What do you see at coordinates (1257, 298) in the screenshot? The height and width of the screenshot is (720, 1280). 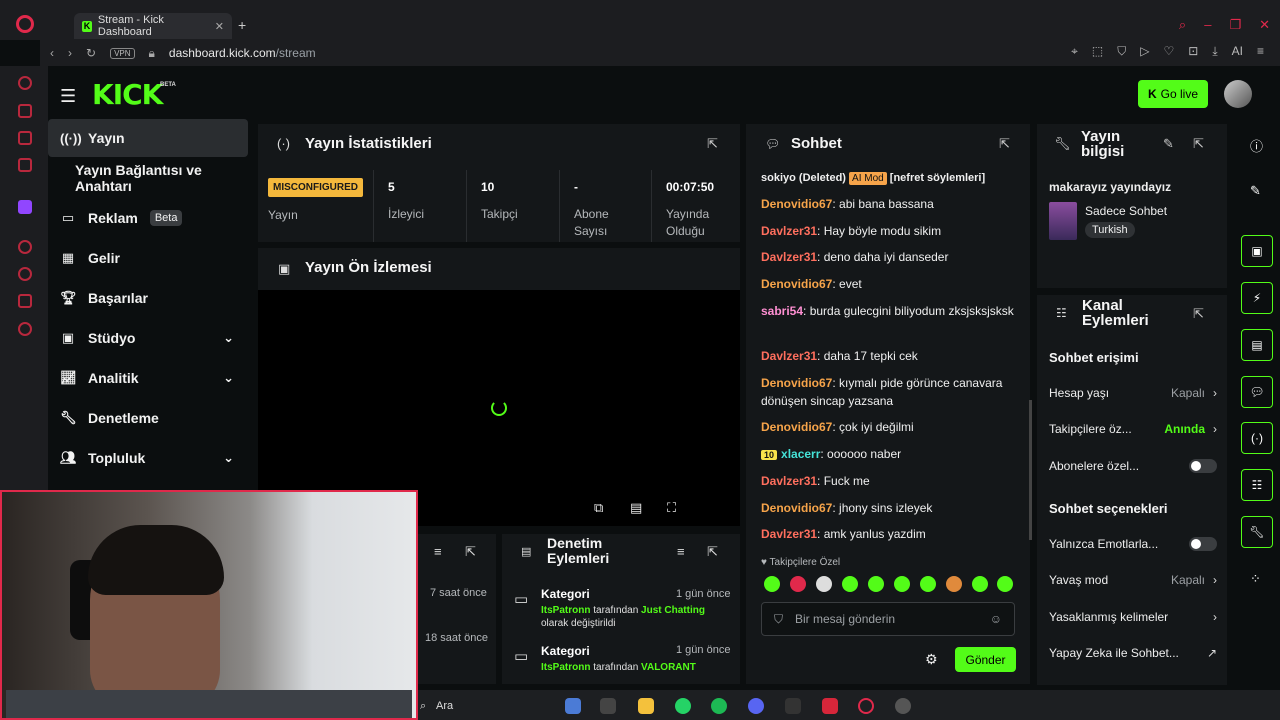 I see `rb-lightning-icon: ⚡︎` at bounding box center [1257, 298].